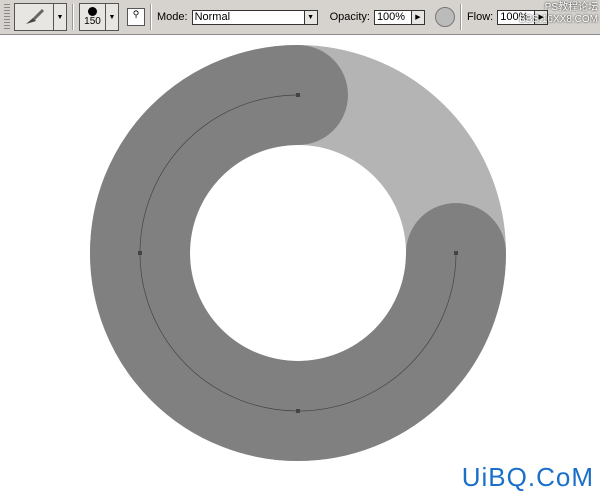  I want to click on brush-picker-button: 150, so click(92, 17).